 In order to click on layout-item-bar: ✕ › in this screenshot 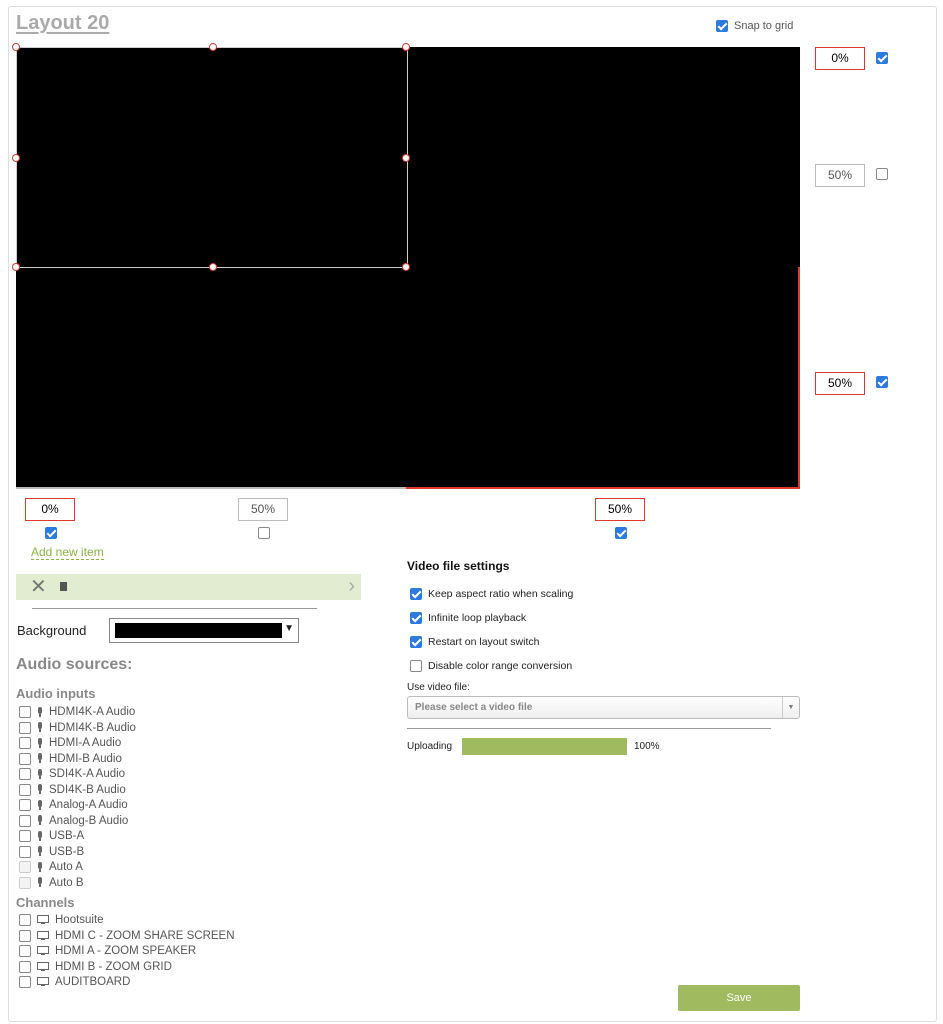, I will do `click(188, 587)`.